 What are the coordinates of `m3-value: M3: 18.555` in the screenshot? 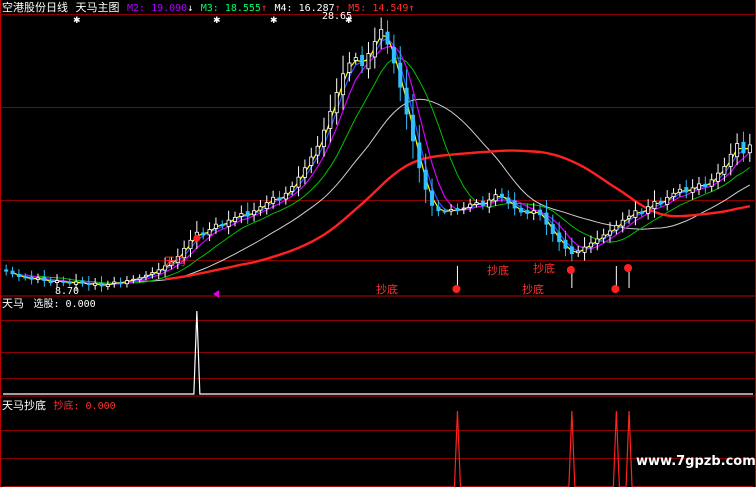 It's located at (230, 8).